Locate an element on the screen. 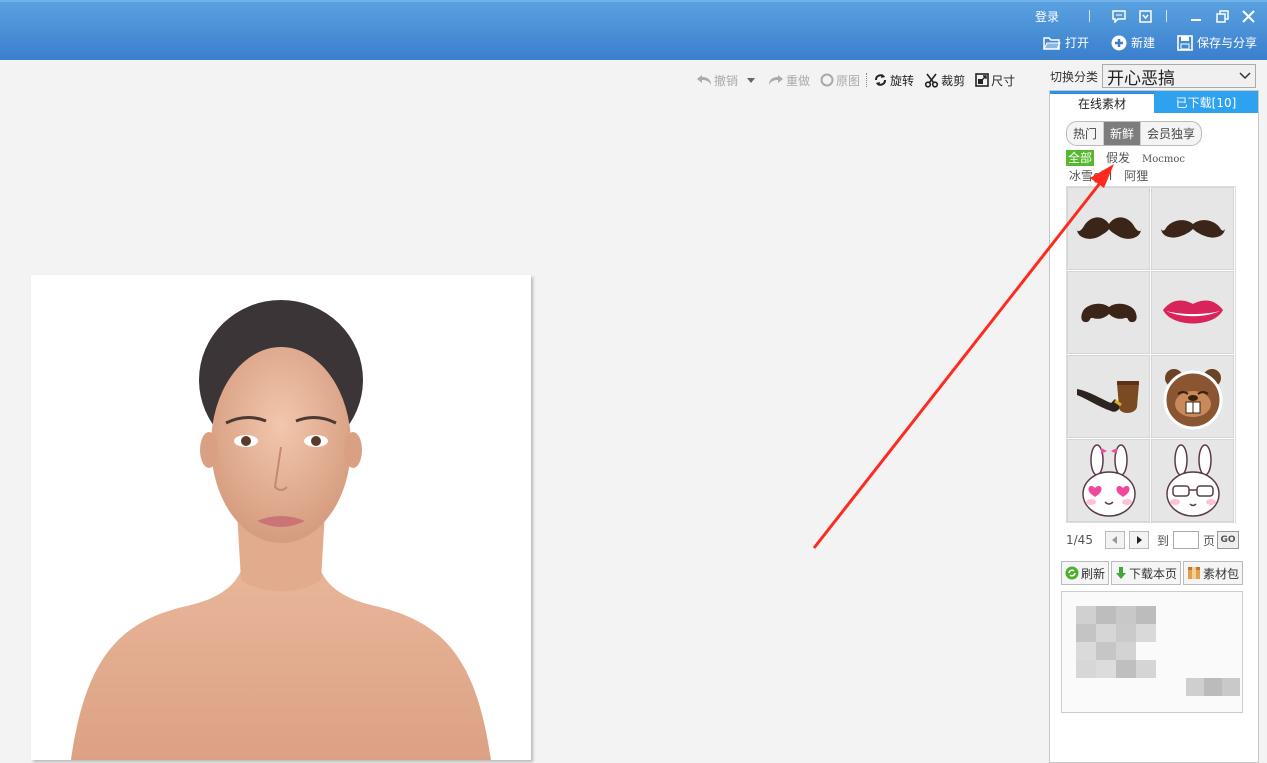 This screenshot has width=1267, height=763. add-circle-icon is located at coordinates (1119, 42).